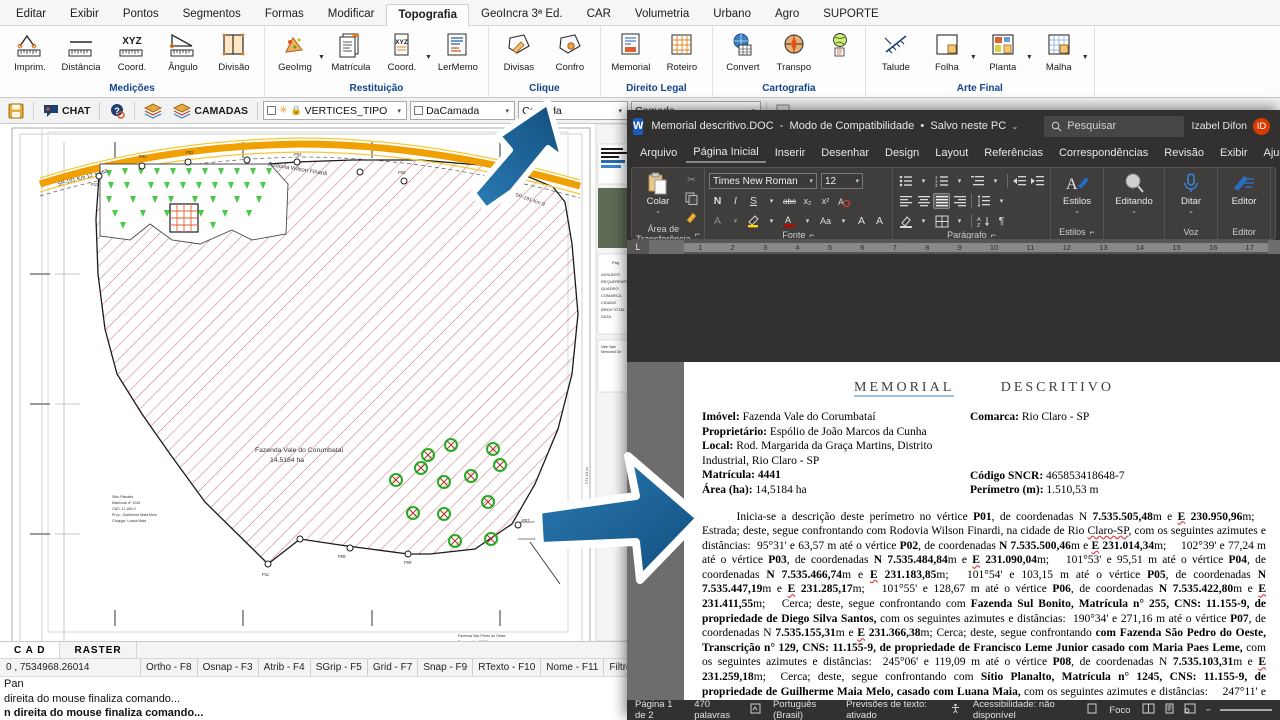  Describe the element at coordinates (1077, 211) in the screenshot. I see `chevron-down-icon-styles: ⌄` at that location.